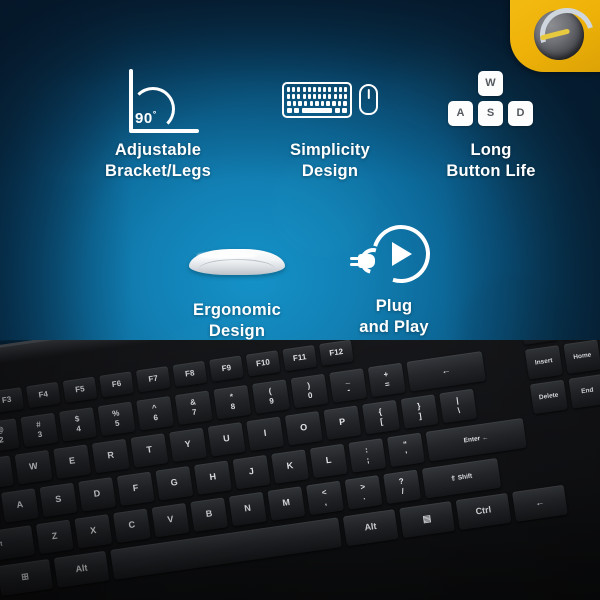  What do you see at coordinates (153, 379) in the screenshot?
I see `keyboard-key: F7` at bounding box center [153, 379].